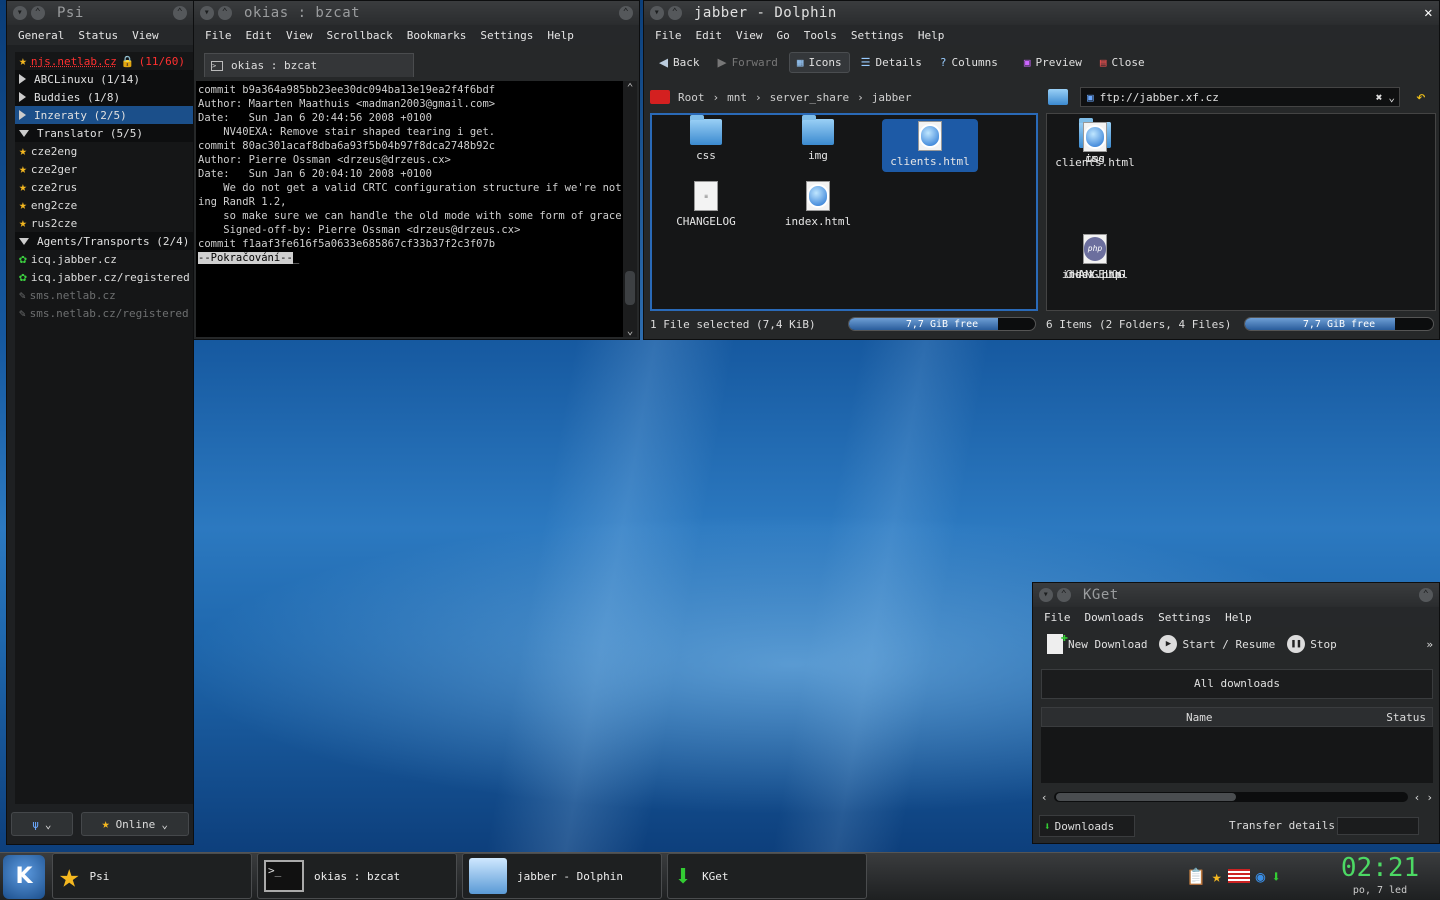 The height and width of the screenshot is (900, 1440). What do you see at coordinates (1122, 62) in the screenshot?
I see `close-split-button: ▤ Close` at bounding box center [1122, 62].